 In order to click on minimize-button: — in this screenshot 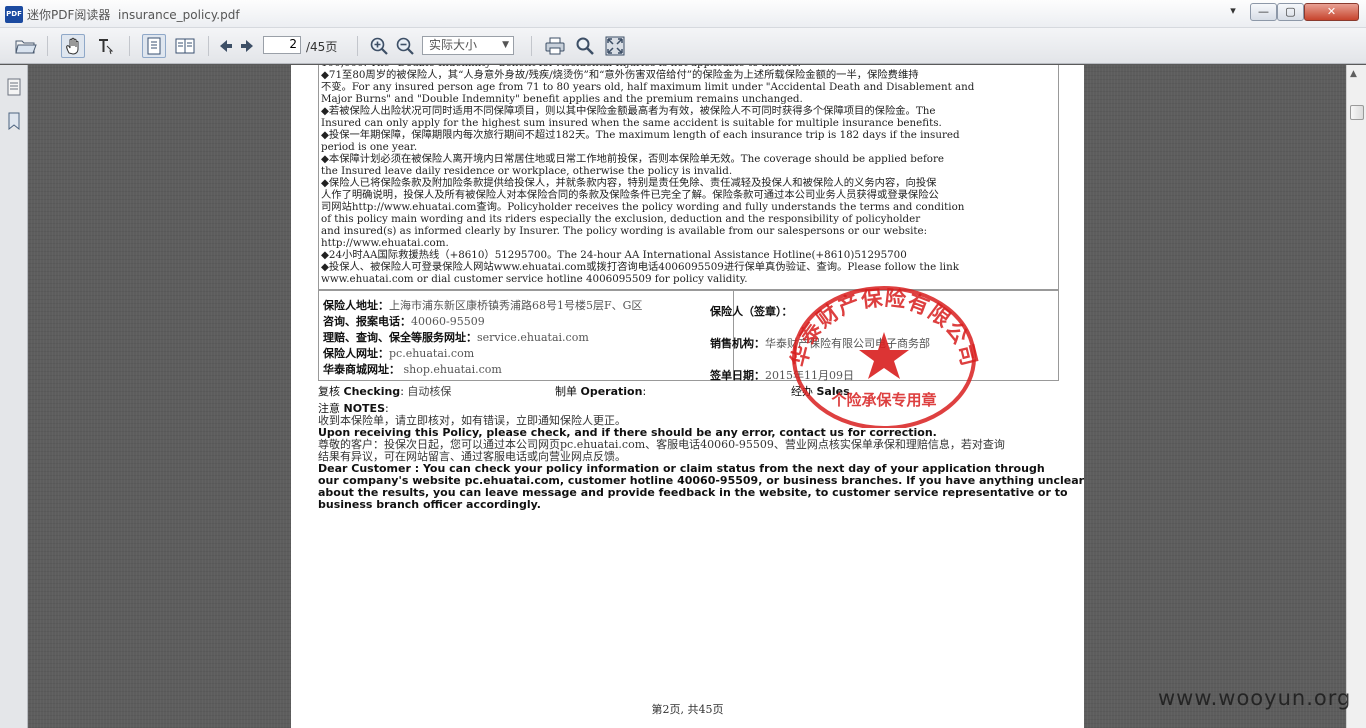, I will do `click(1263, 12)`.